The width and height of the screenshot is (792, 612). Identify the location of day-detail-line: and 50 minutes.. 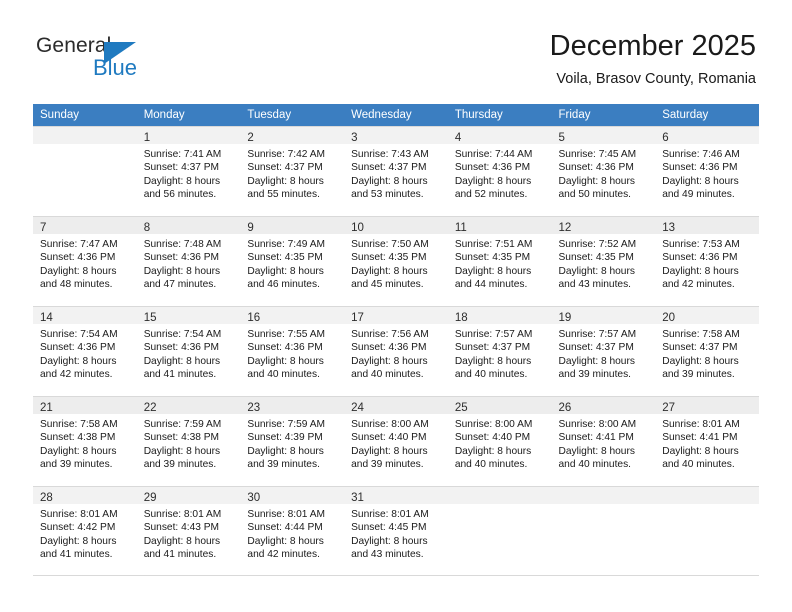
(595, 194).